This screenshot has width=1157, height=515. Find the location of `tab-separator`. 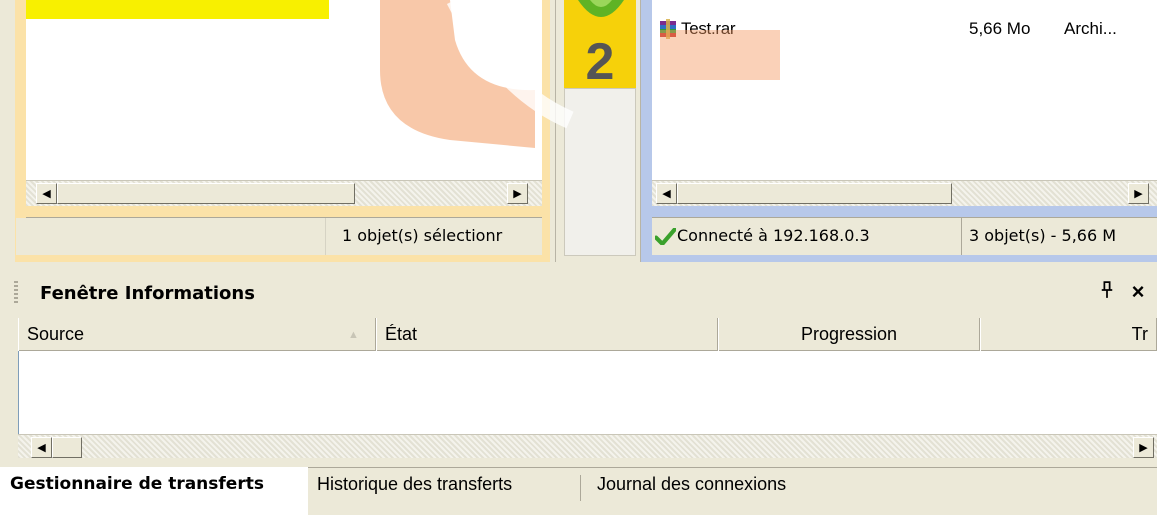

tab-separator is located at coordinates (580, 488).